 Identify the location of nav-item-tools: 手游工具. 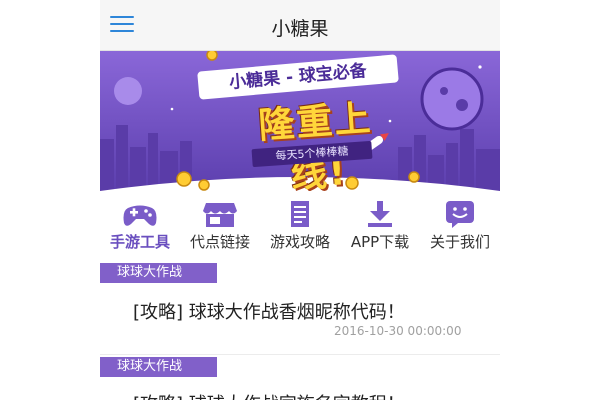
(140, 225).